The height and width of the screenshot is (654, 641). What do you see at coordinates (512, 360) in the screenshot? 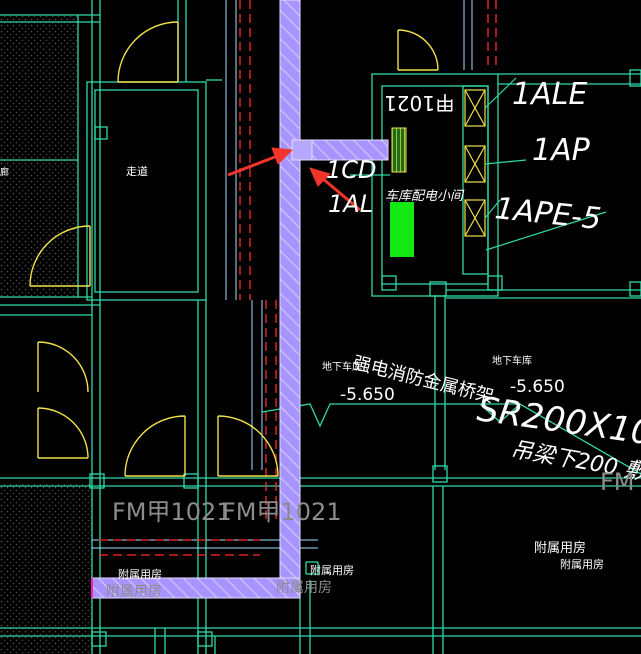
I see `garage-label-right: 地下车库` at bounding box center [512, 360].